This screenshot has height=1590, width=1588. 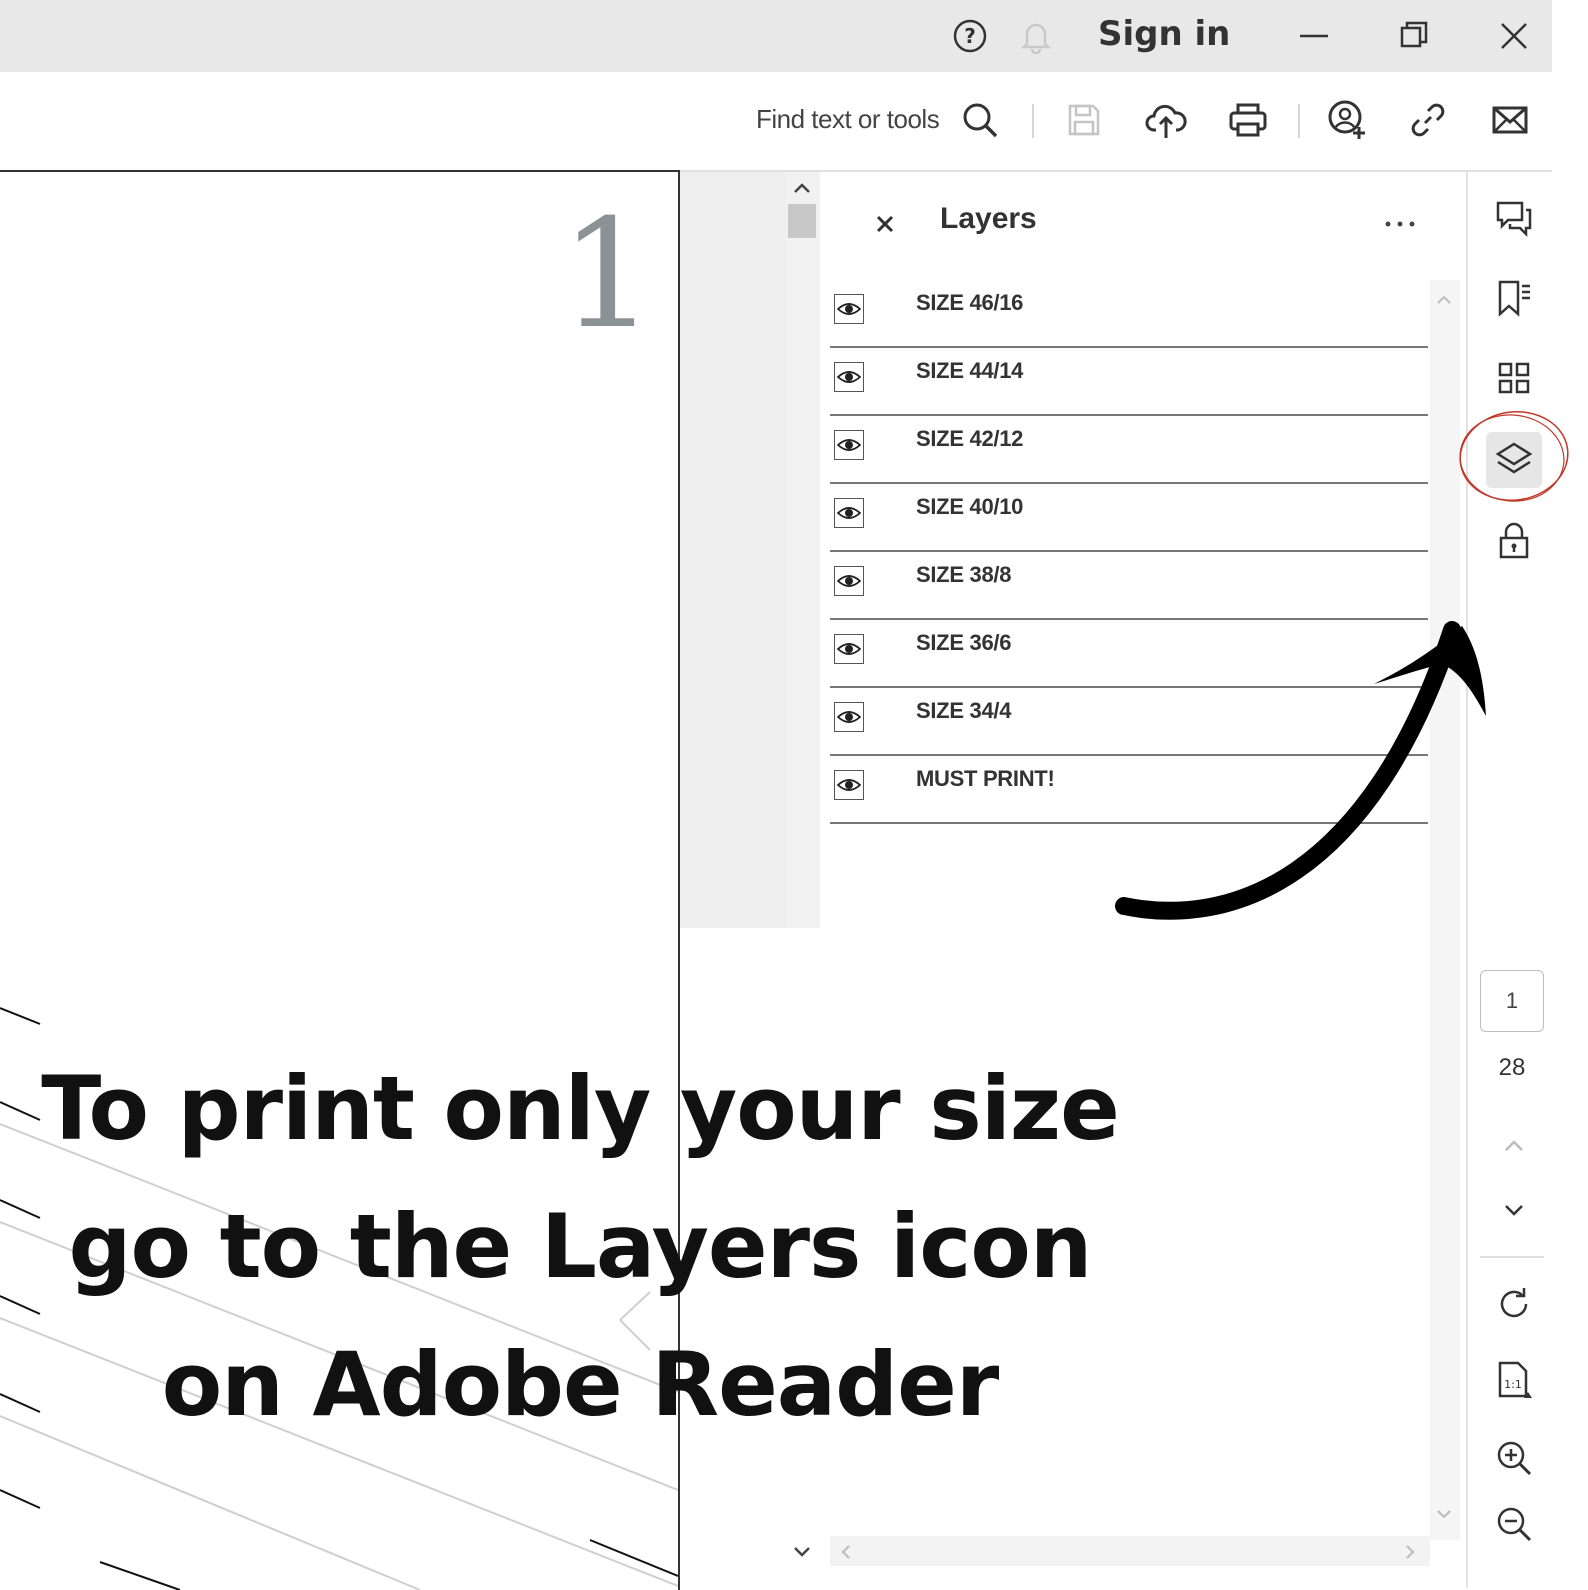 I want to click on caption-line-3: on Adobe Reader, so click(x=580, y=1384).